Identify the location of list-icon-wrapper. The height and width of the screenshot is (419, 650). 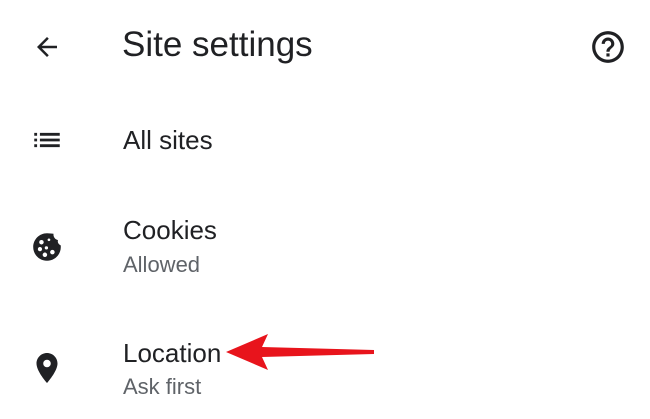
(47, 140).